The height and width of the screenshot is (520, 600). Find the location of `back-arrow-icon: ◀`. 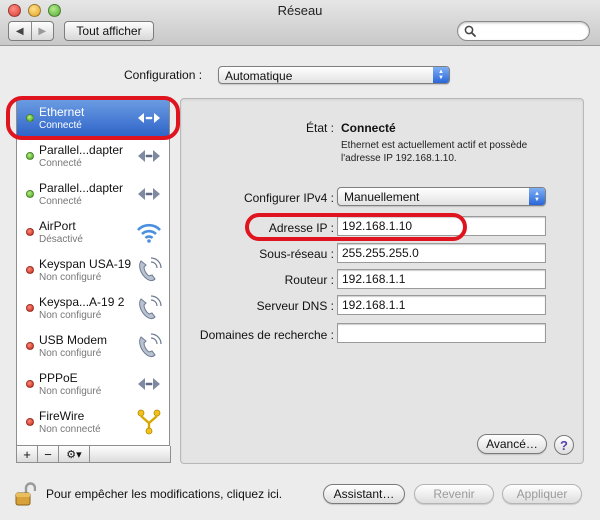

back-arrow-icon: ◀ is located at coordinates (19, 31).